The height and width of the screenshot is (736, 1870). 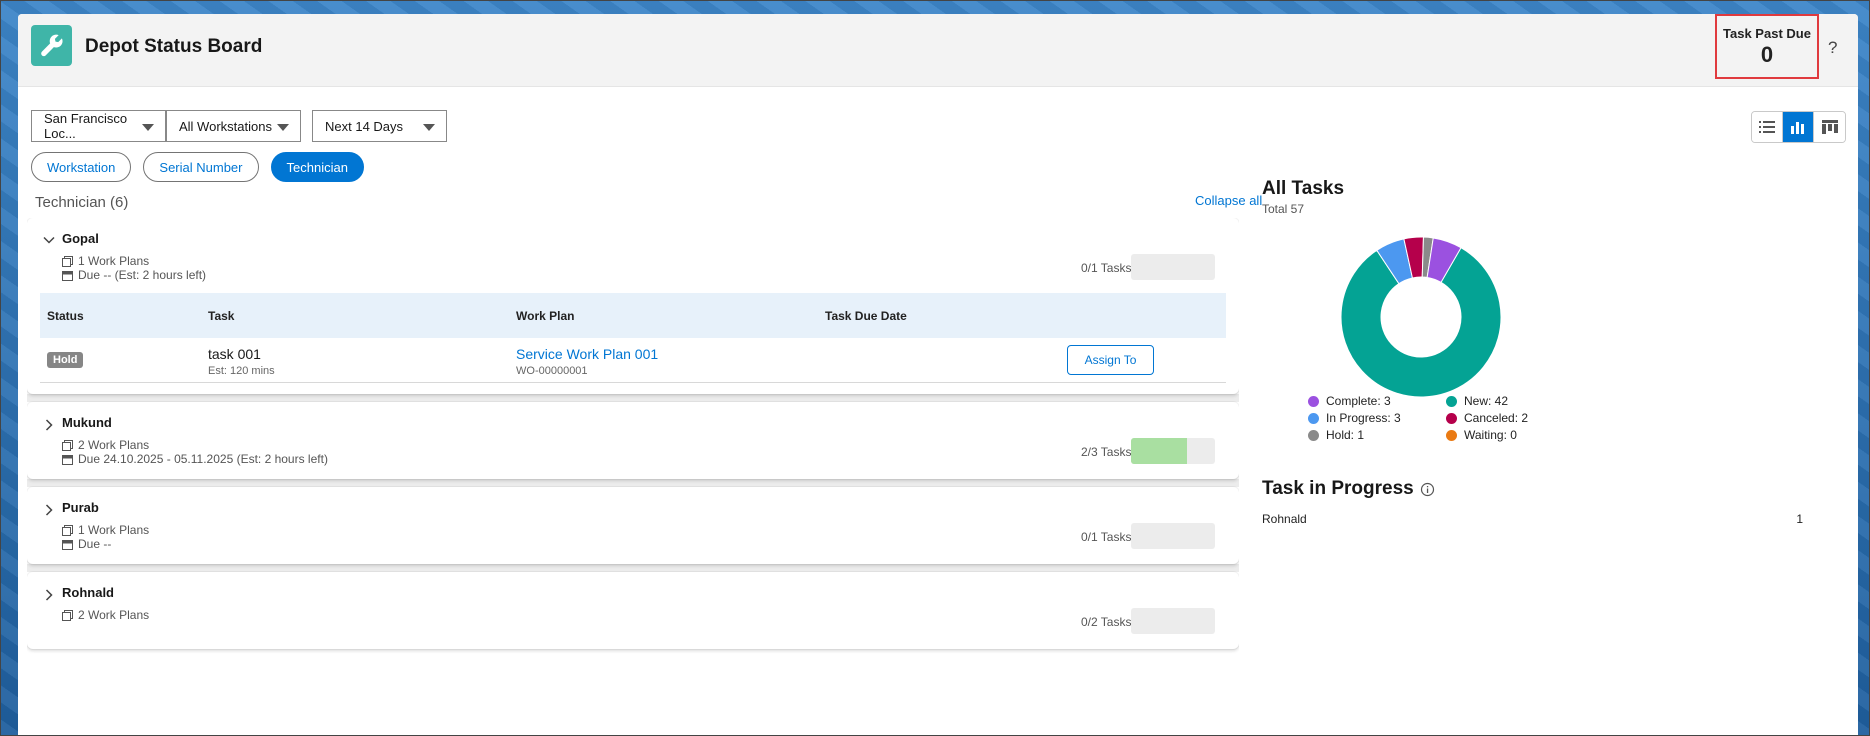 I want to click on technician-name: Purab, so click(x=80, y=507).